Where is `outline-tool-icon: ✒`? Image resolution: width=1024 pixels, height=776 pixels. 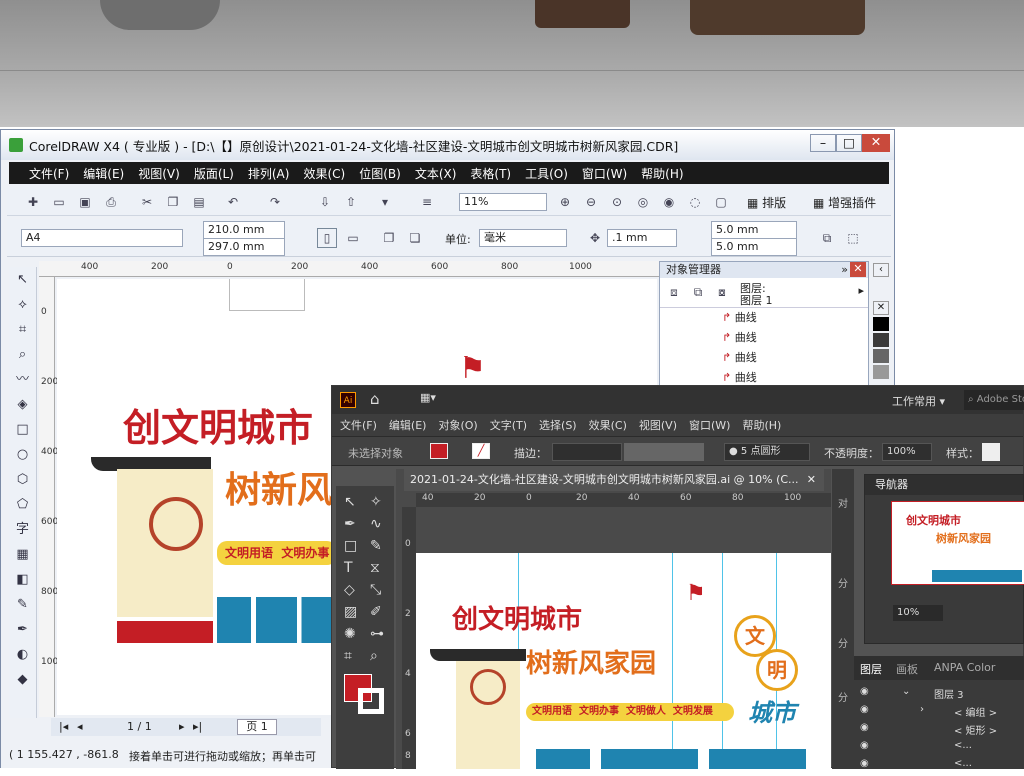 outline-tool-icon: ✒ is located at coordinates (22, 629).